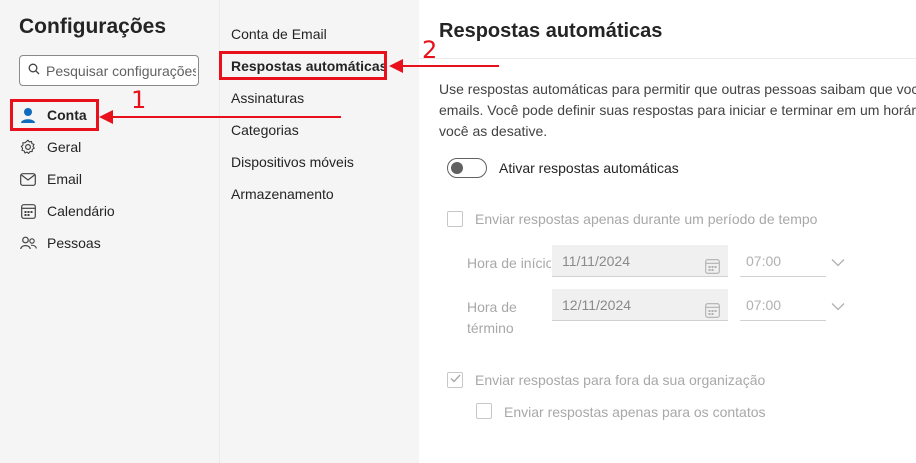 Image resolution: width=916 pixels, height=463 pixels. I want to click on end-date-field: 12/11/2024, so click(640, 305).